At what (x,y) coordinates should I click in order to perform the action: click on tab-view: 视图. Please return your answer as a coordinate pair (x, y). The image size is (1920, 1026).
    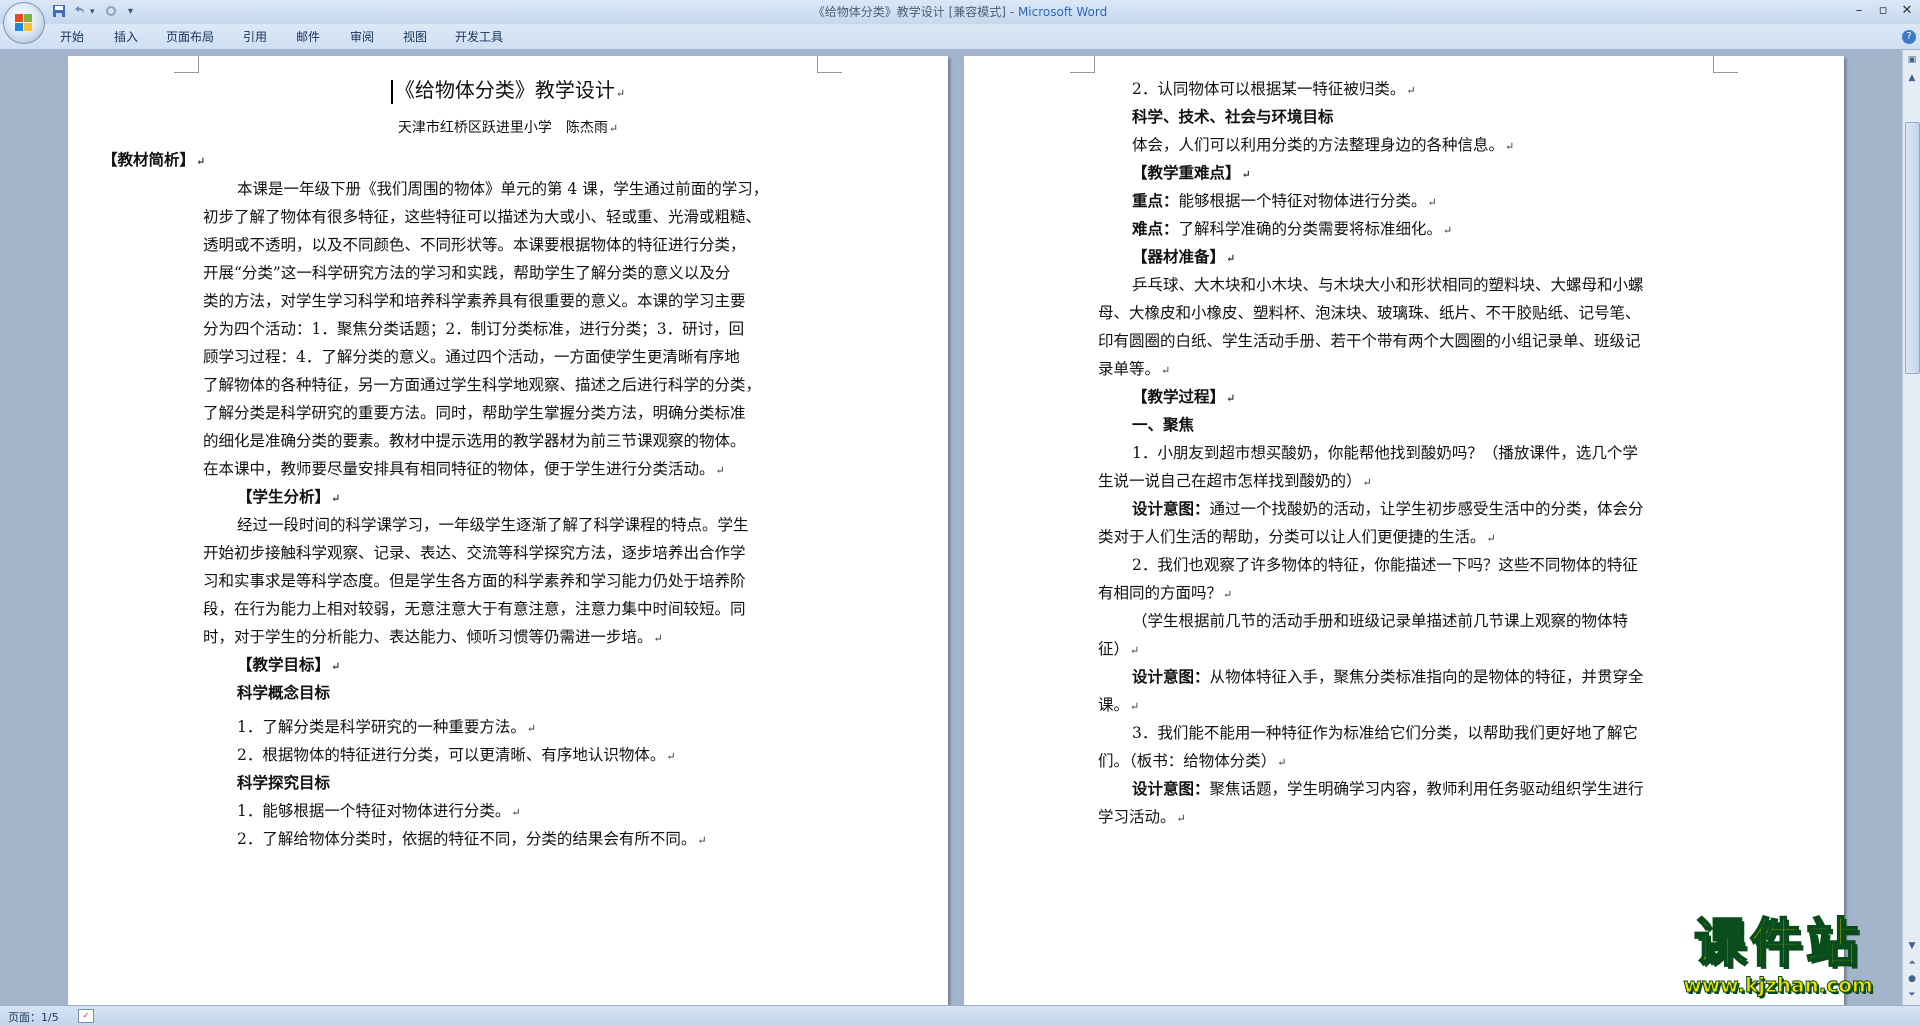
    Looking at the image, I should click on (415, 37).